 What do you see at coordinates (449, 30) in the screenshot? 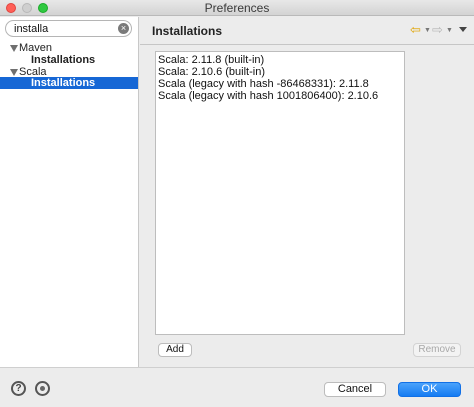
I see `forward-dropdown-icon: ▼` at bounding box center [449, 30].